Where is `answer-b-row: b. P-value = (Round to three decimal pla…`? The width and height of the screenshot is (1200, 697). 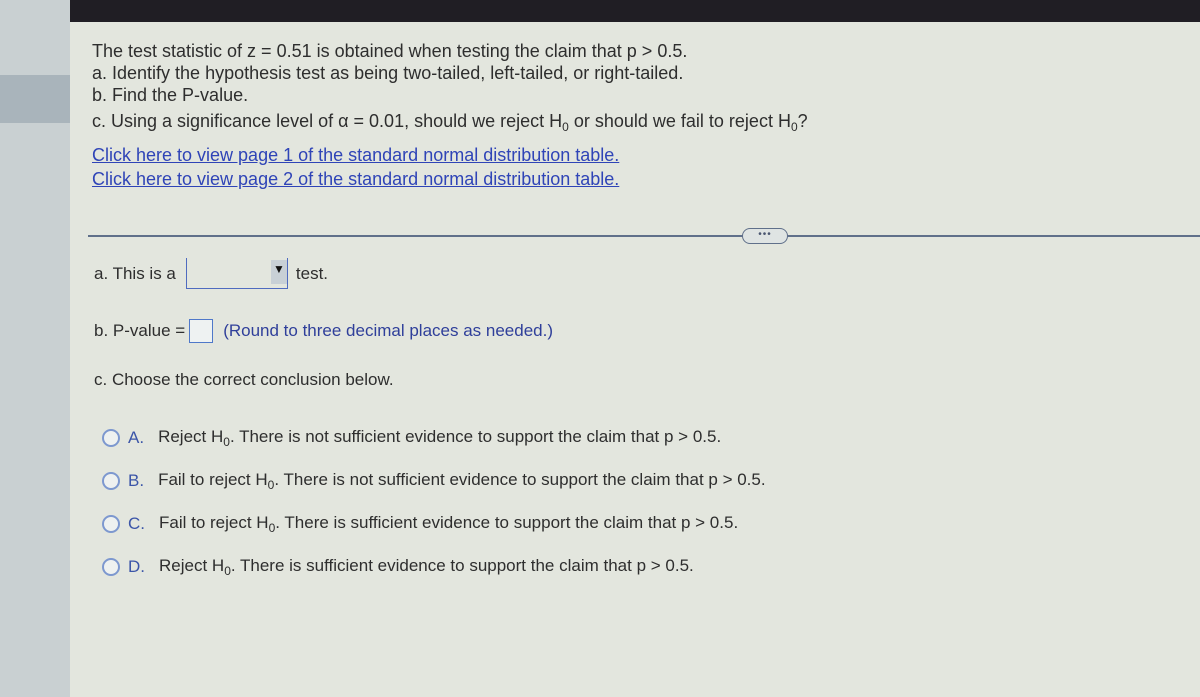 answer-b-row: b. P-value = (Round to three decimal pla… is located at coordinates (323, 331).